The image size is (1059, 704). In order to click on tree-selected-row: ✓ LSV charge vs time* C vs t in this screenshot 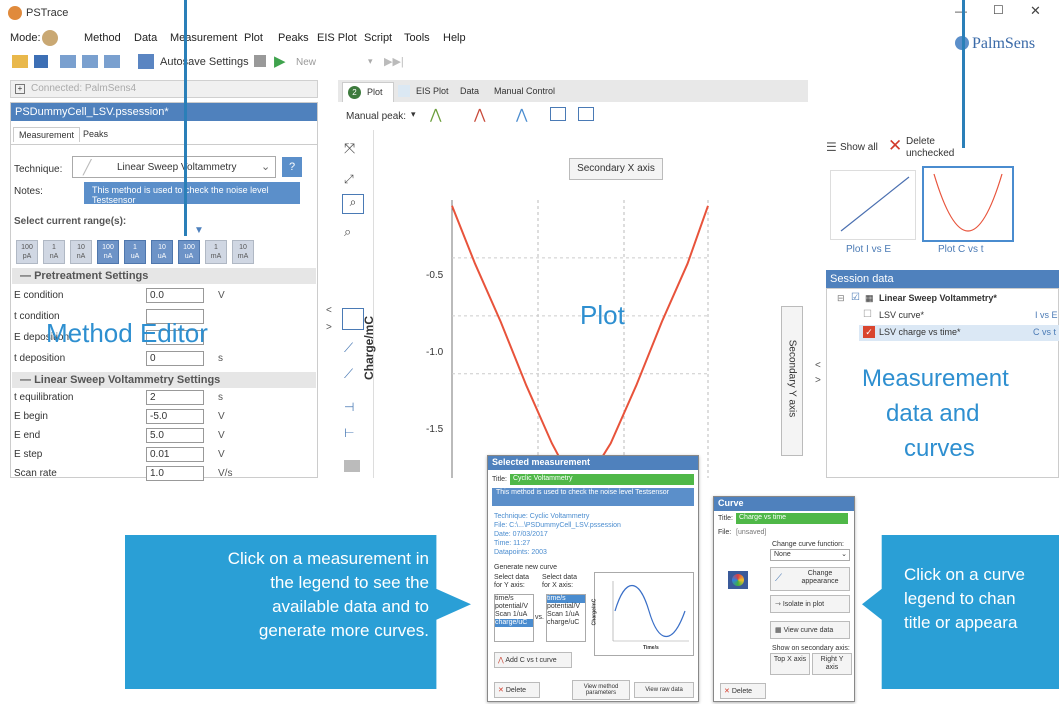, I will do `click(959, 333)`.